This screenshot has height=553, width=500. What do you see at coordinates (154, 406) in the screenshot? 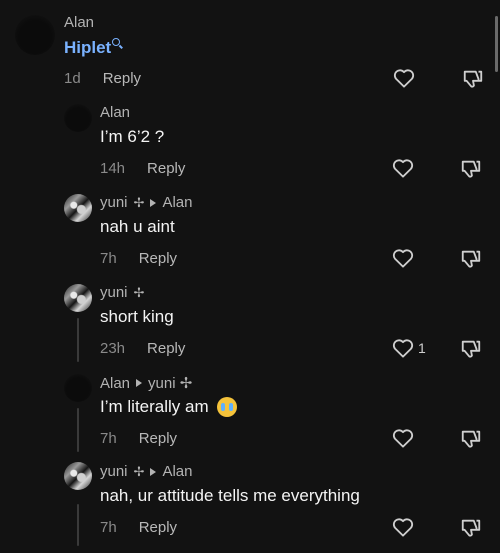
I see `comment-text: I’m literally am` at bounding box center [154, 406].